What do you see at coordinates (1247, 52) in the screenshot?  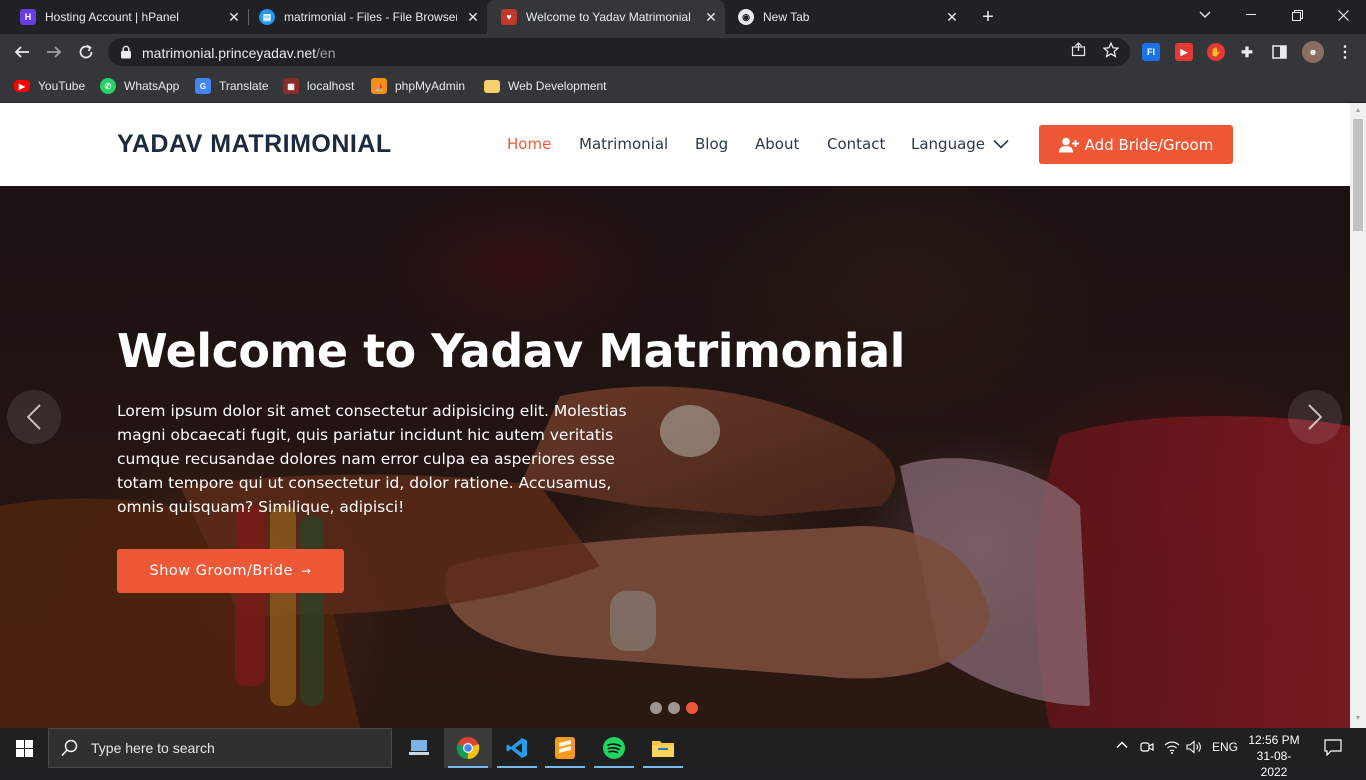 I see `puzzle-icon: ✚` at bounding box center [1247, 52].